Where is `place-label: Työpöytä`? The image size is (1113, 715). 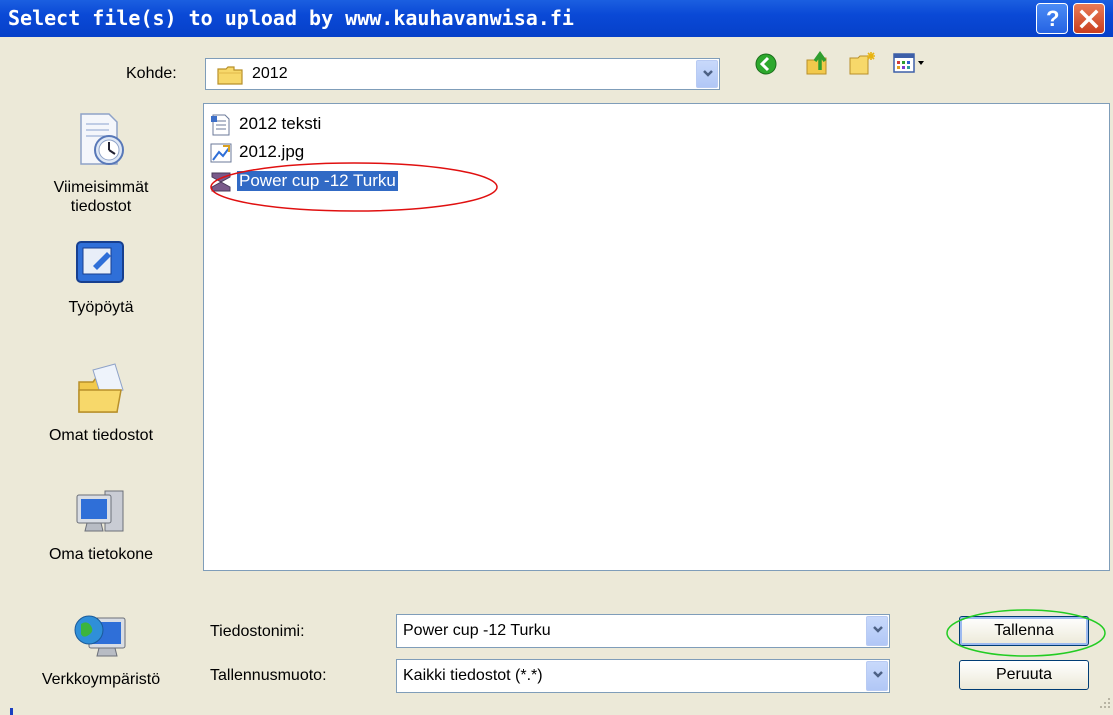 place-label: Työpöytä is located at coordinates (101, 307).